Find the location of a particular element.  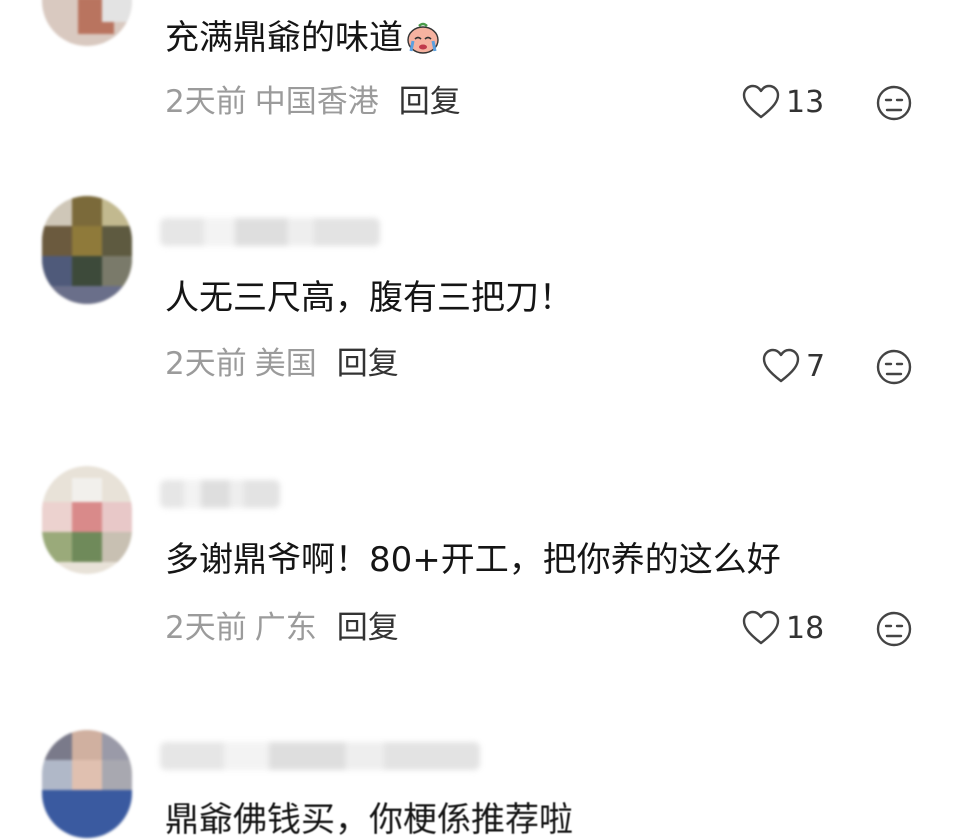

comment-text: 多谢鼎爷啊！80+开工，把你养的这么好 is located at coordinates (473, 560).